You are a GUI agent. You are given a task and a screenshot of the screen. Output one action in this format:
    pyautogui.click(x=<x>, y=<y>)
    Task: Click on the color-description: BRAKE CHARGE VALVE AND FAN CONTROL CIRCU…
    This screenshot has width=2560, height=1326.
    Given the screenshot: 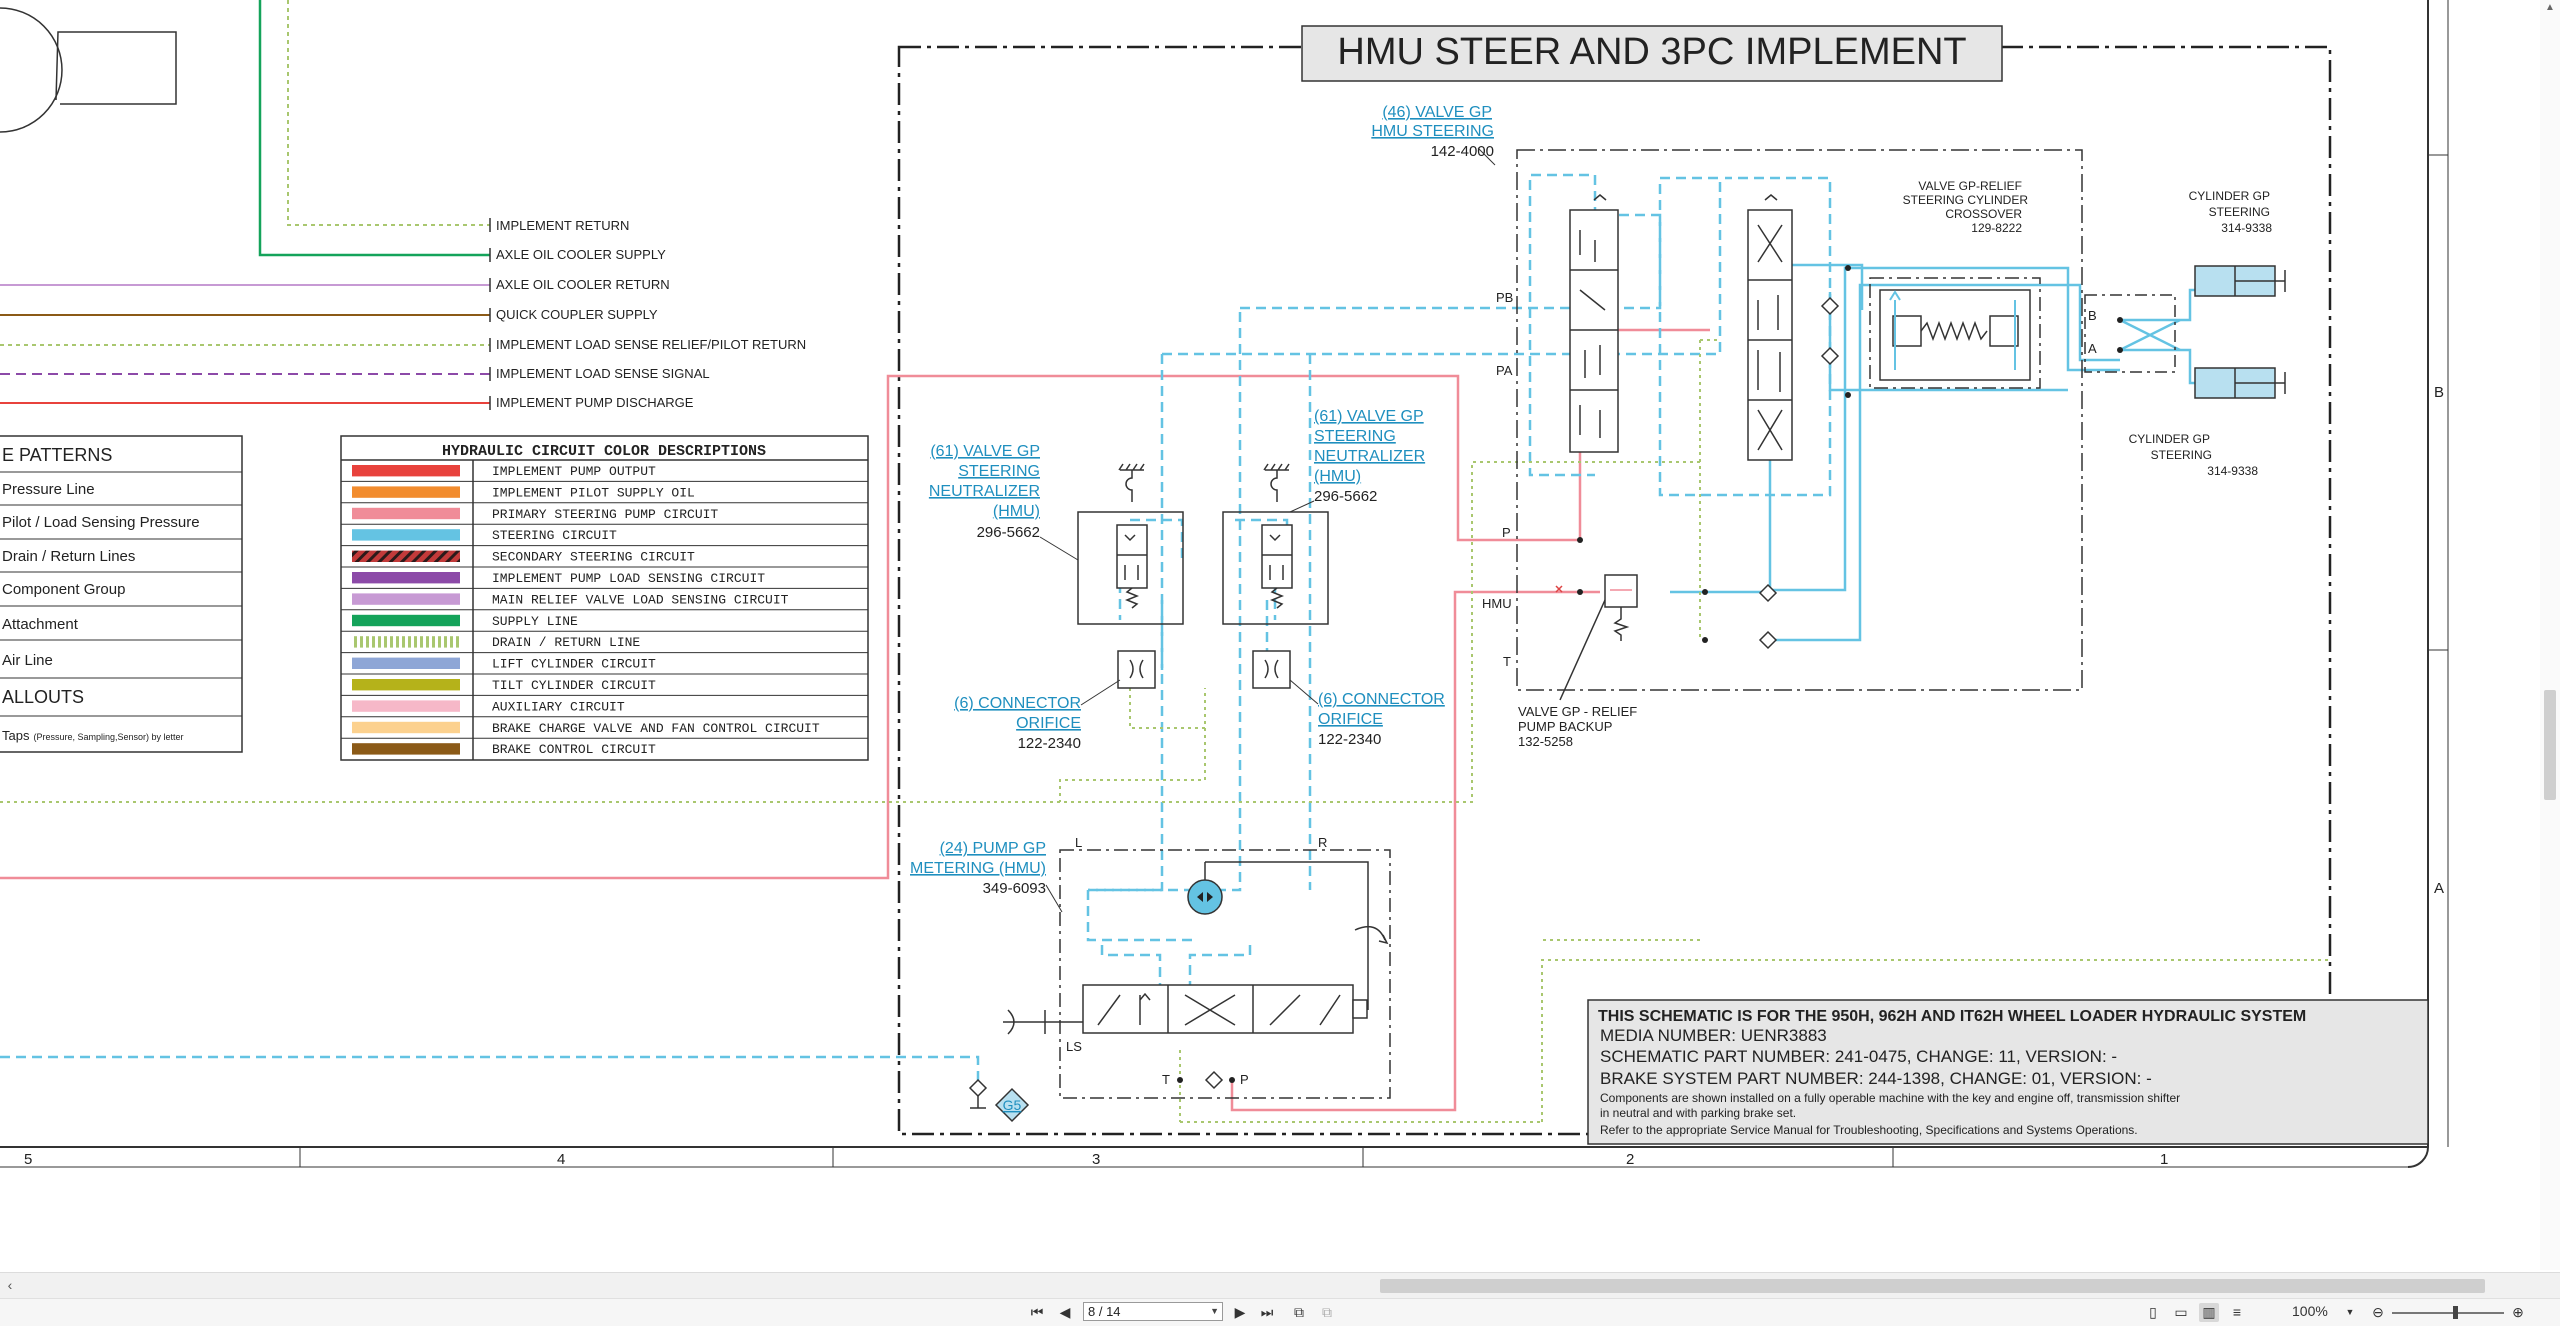 What is the action you would take?
    pyautogui.click(x=656, y=728)
    